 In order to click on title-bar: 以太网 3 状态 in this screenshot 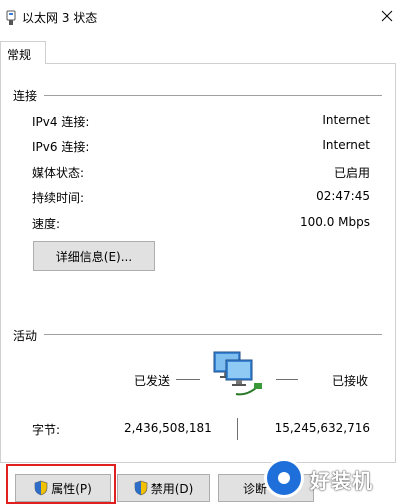, I will do `click(200, 17)`.